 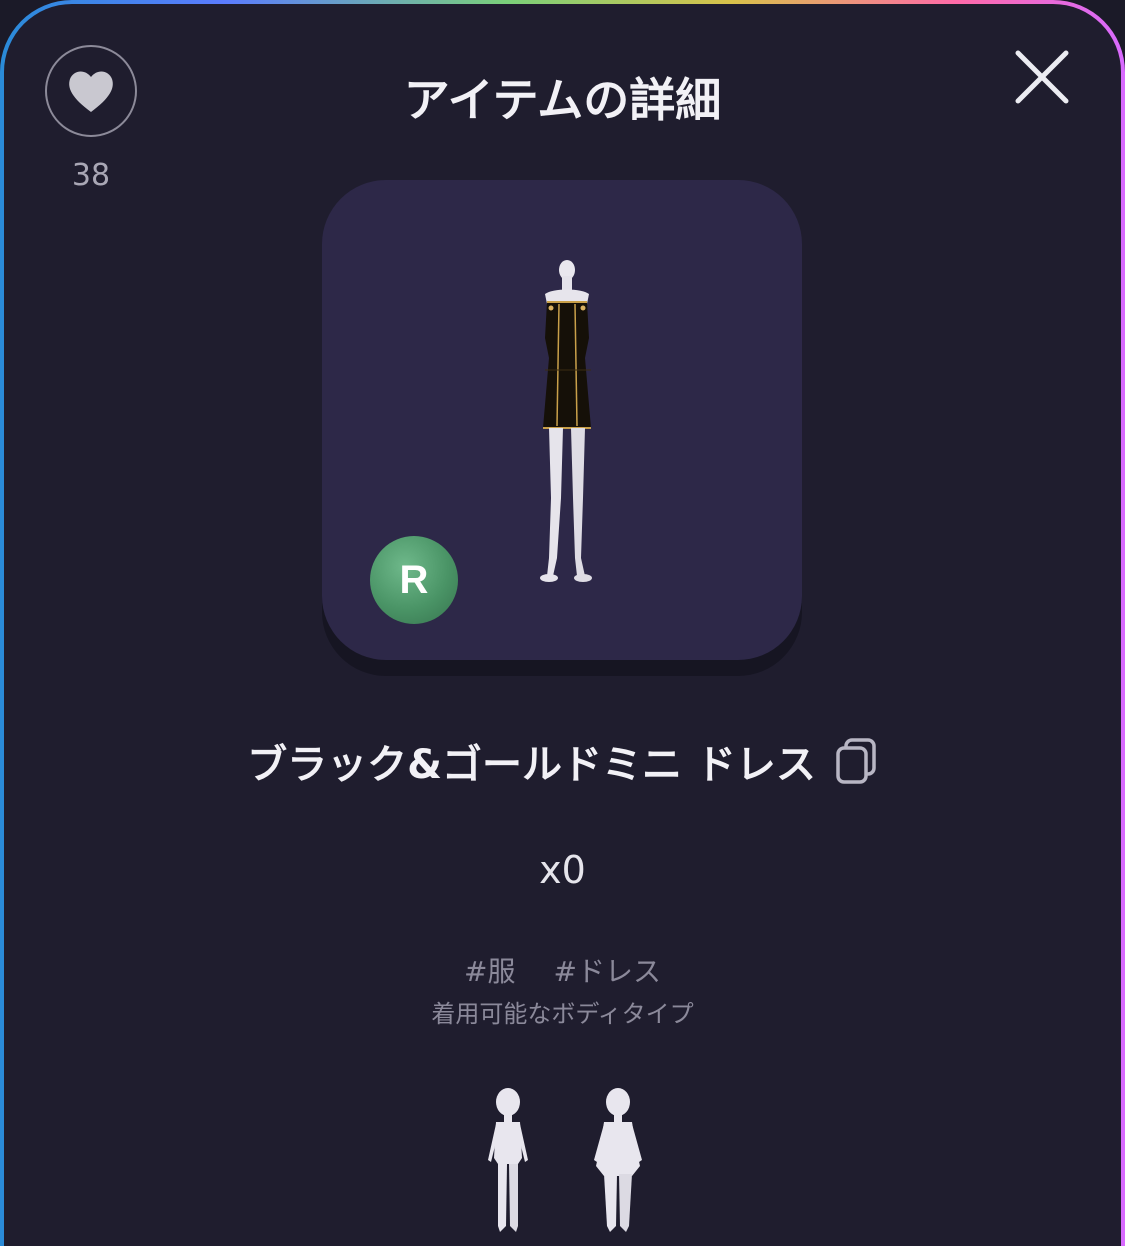 I want to click on page-title: アイテムの詳細, so click(x=562, y=100).